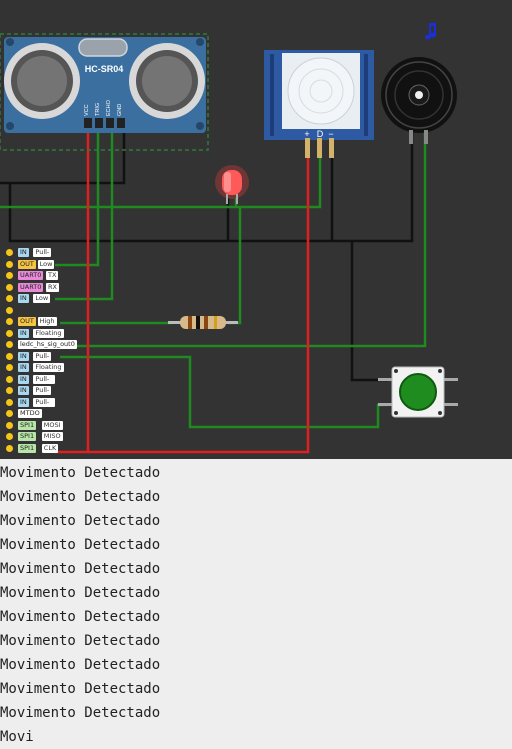 The width and height of the screenshot is (512, 749). I want to click on buzzer, so click(419, 83).